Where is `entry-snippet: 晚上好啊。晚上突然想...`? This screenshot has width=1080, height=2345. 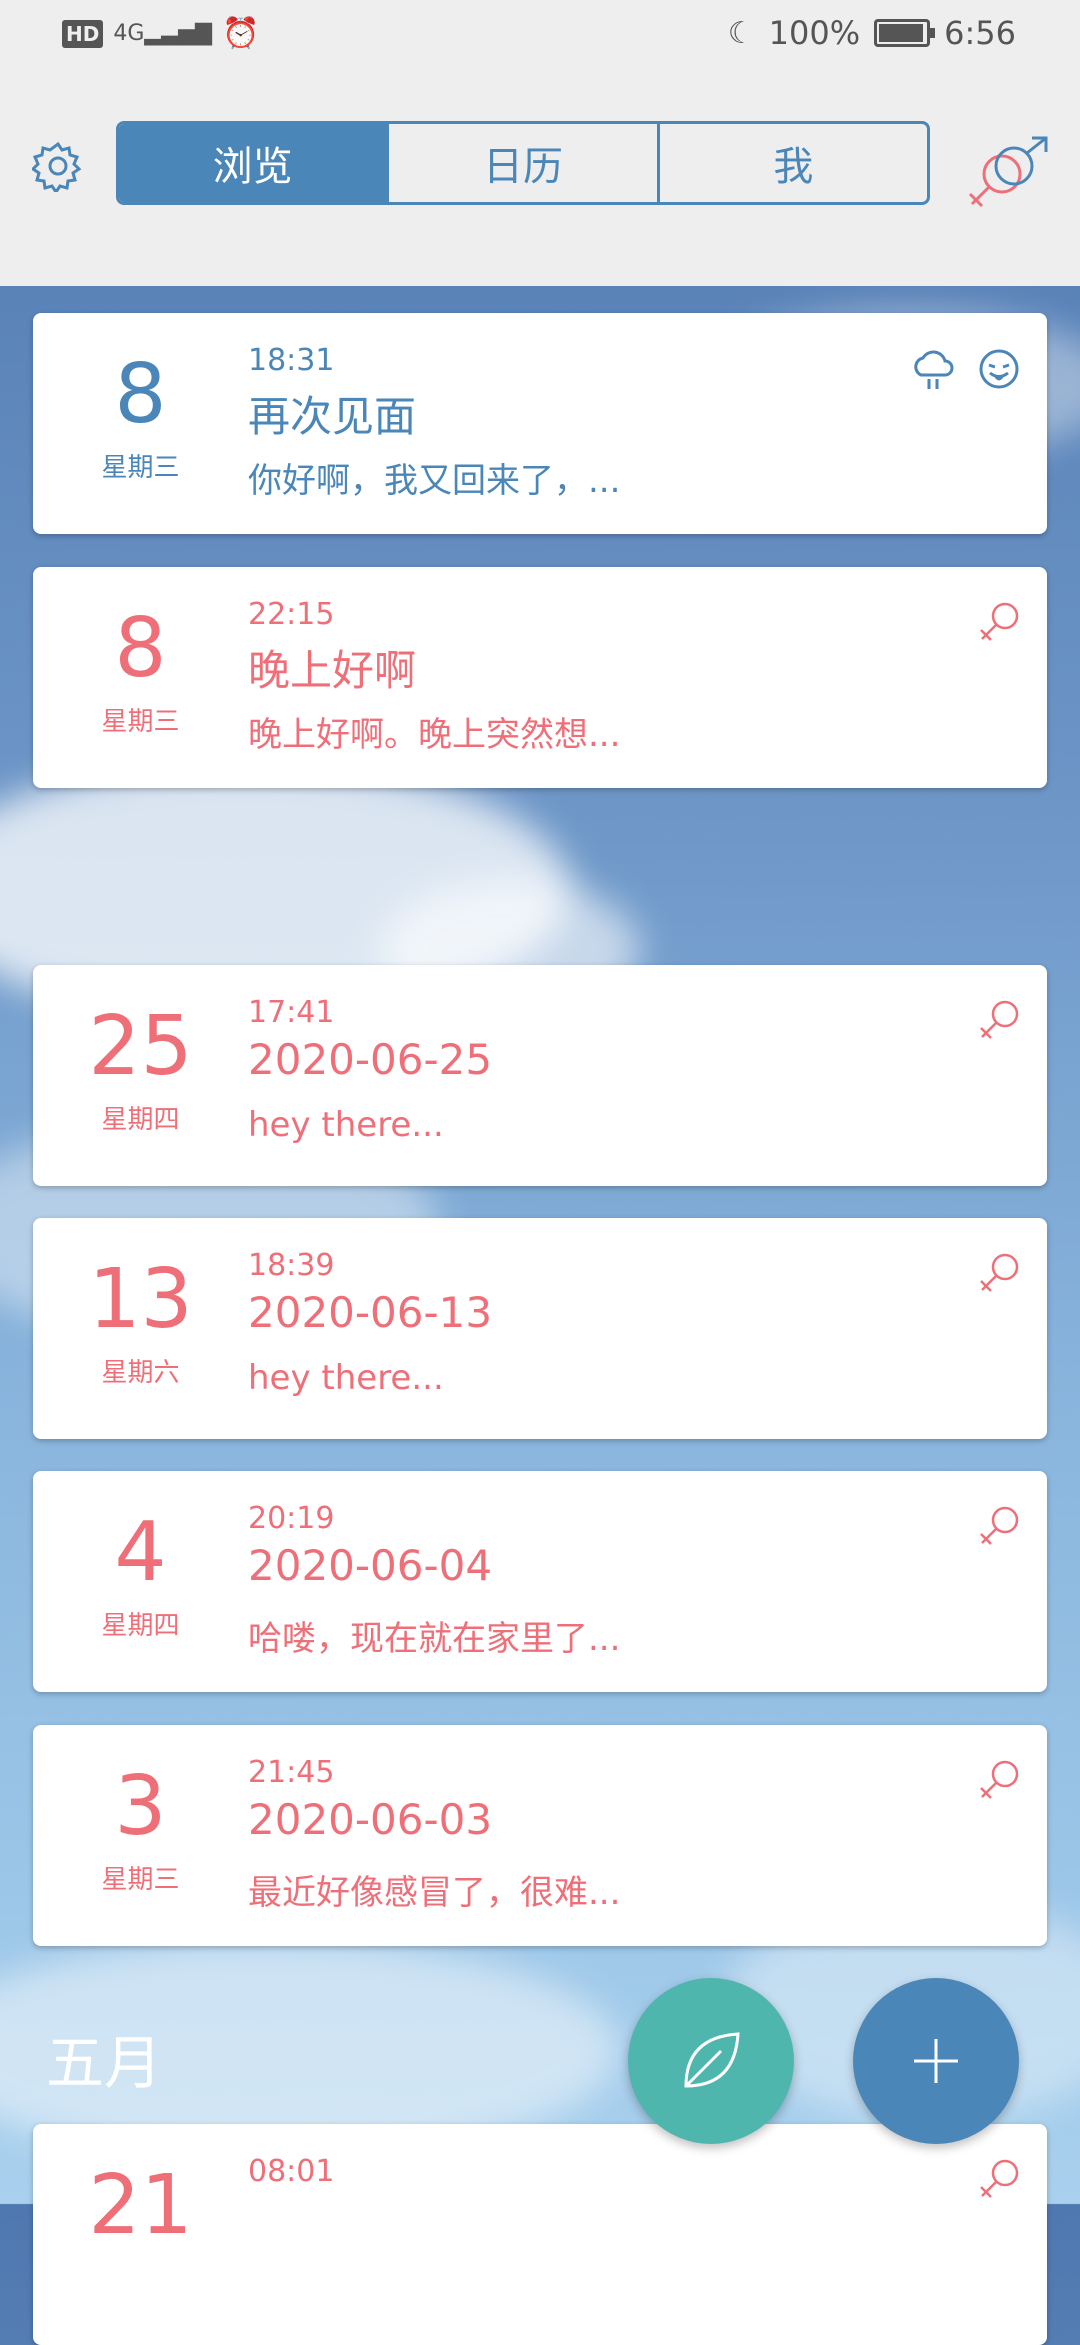
entry-snippet: 晚上好啊。晚上突然想... is located at coordinates (434, 735).